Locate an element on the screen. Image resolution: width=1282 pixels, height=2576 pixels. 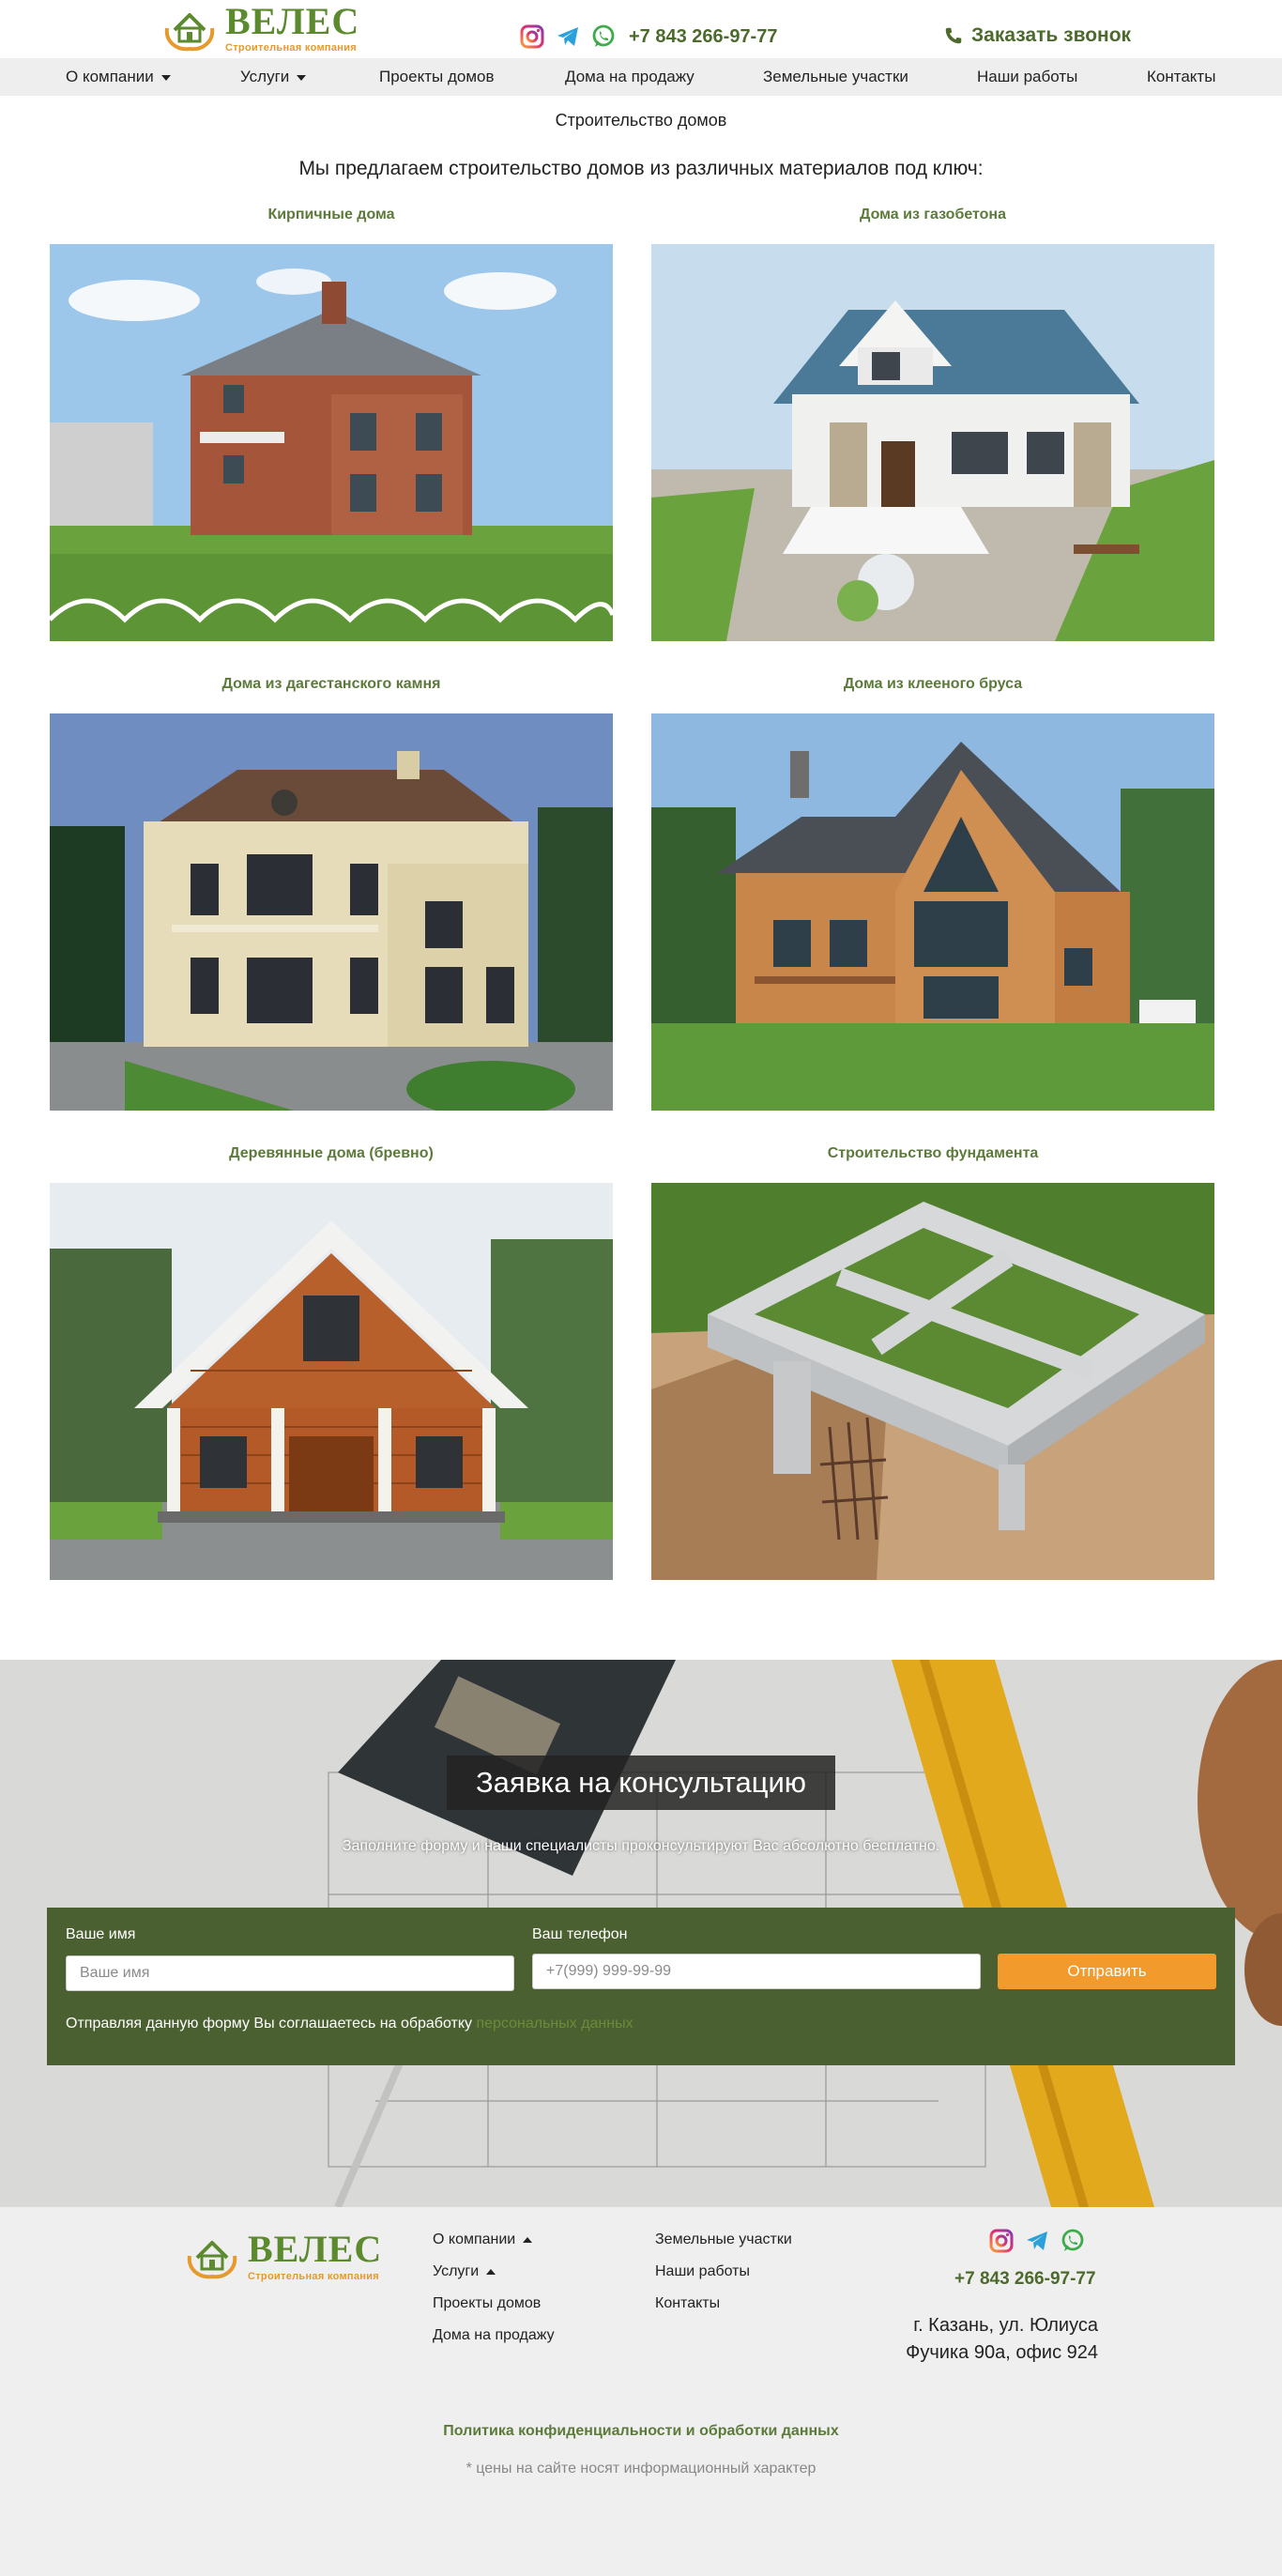
card-title-foundation: Строительство фундамента is located at coordinates (933, 1153).